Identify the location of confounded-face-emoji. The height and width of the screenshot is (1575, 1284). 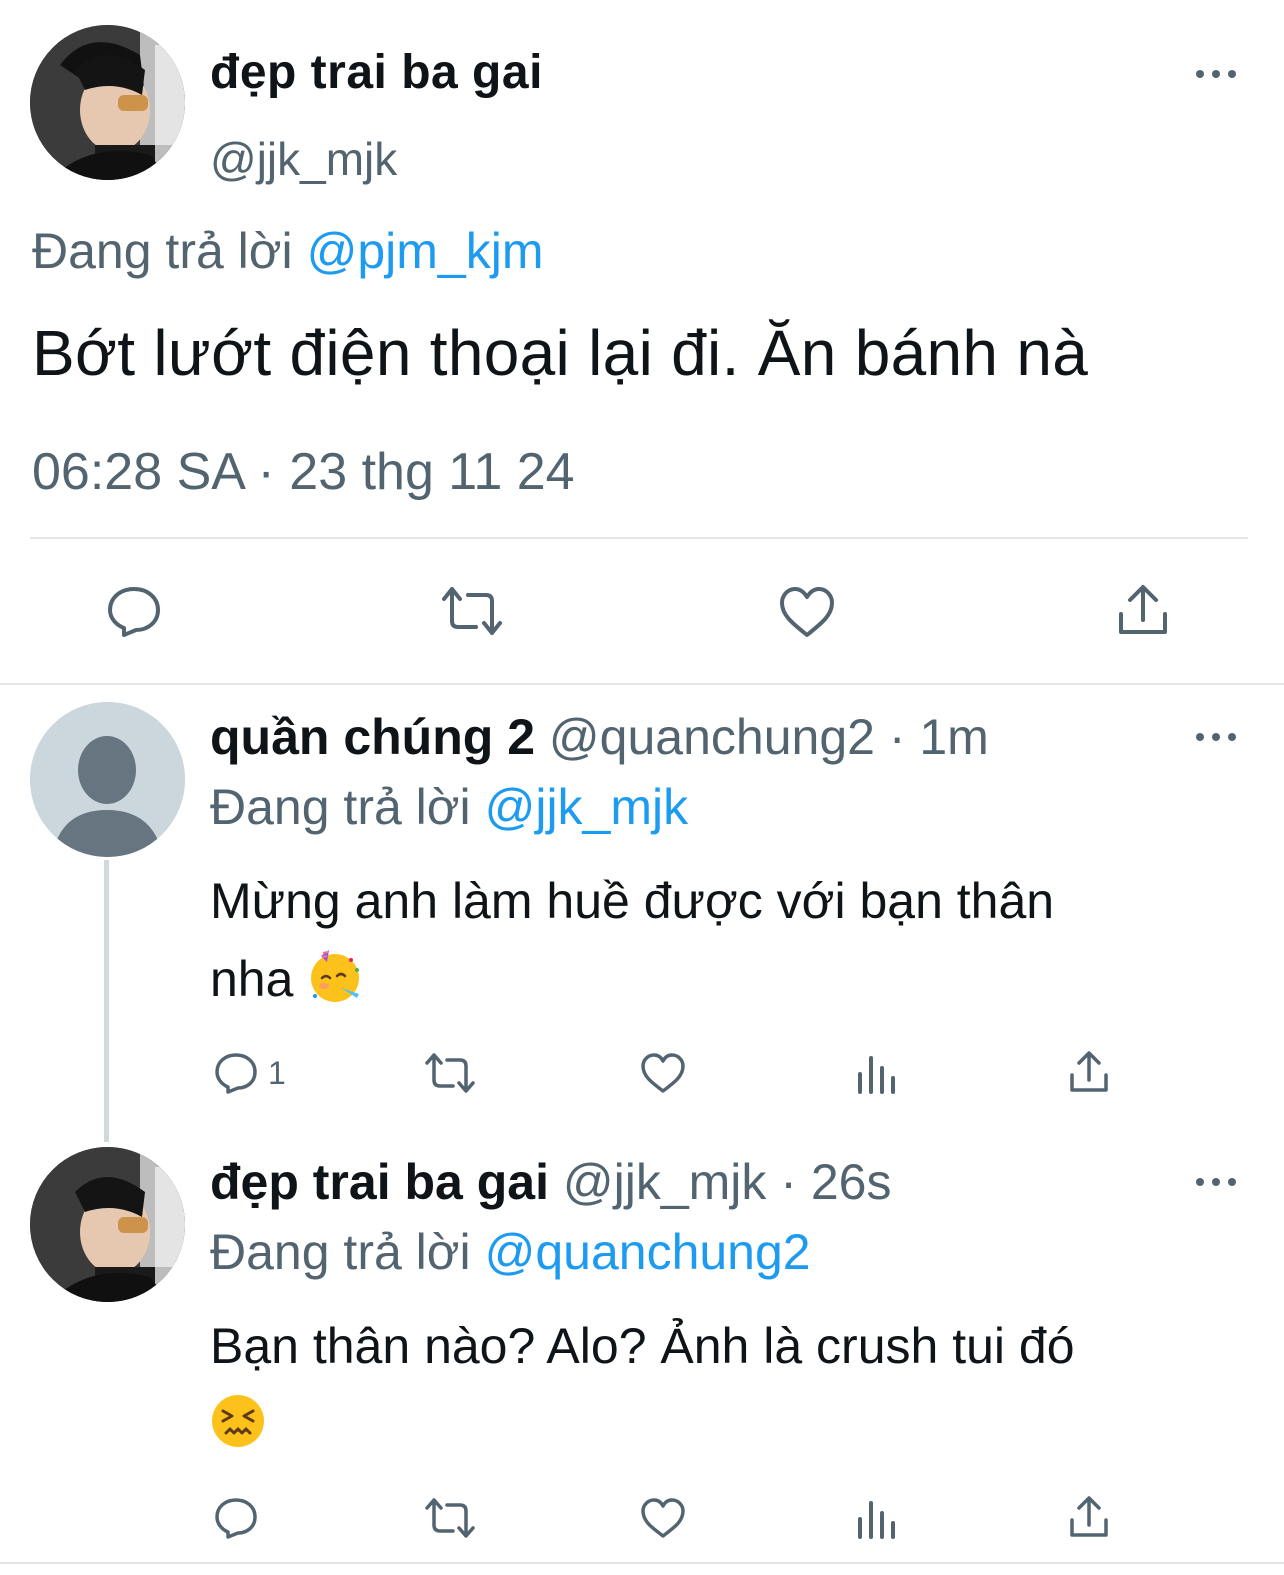
(238, 1432).